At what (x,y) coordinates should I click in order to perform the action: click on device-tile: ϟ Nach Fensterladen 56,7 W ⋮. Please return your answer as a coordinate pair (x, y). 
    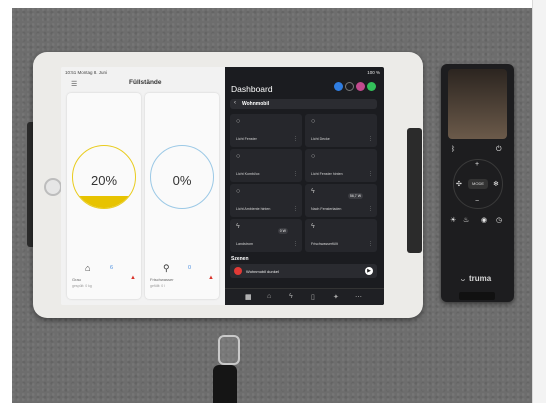
    Looking at the image, I should click on (341, 200).